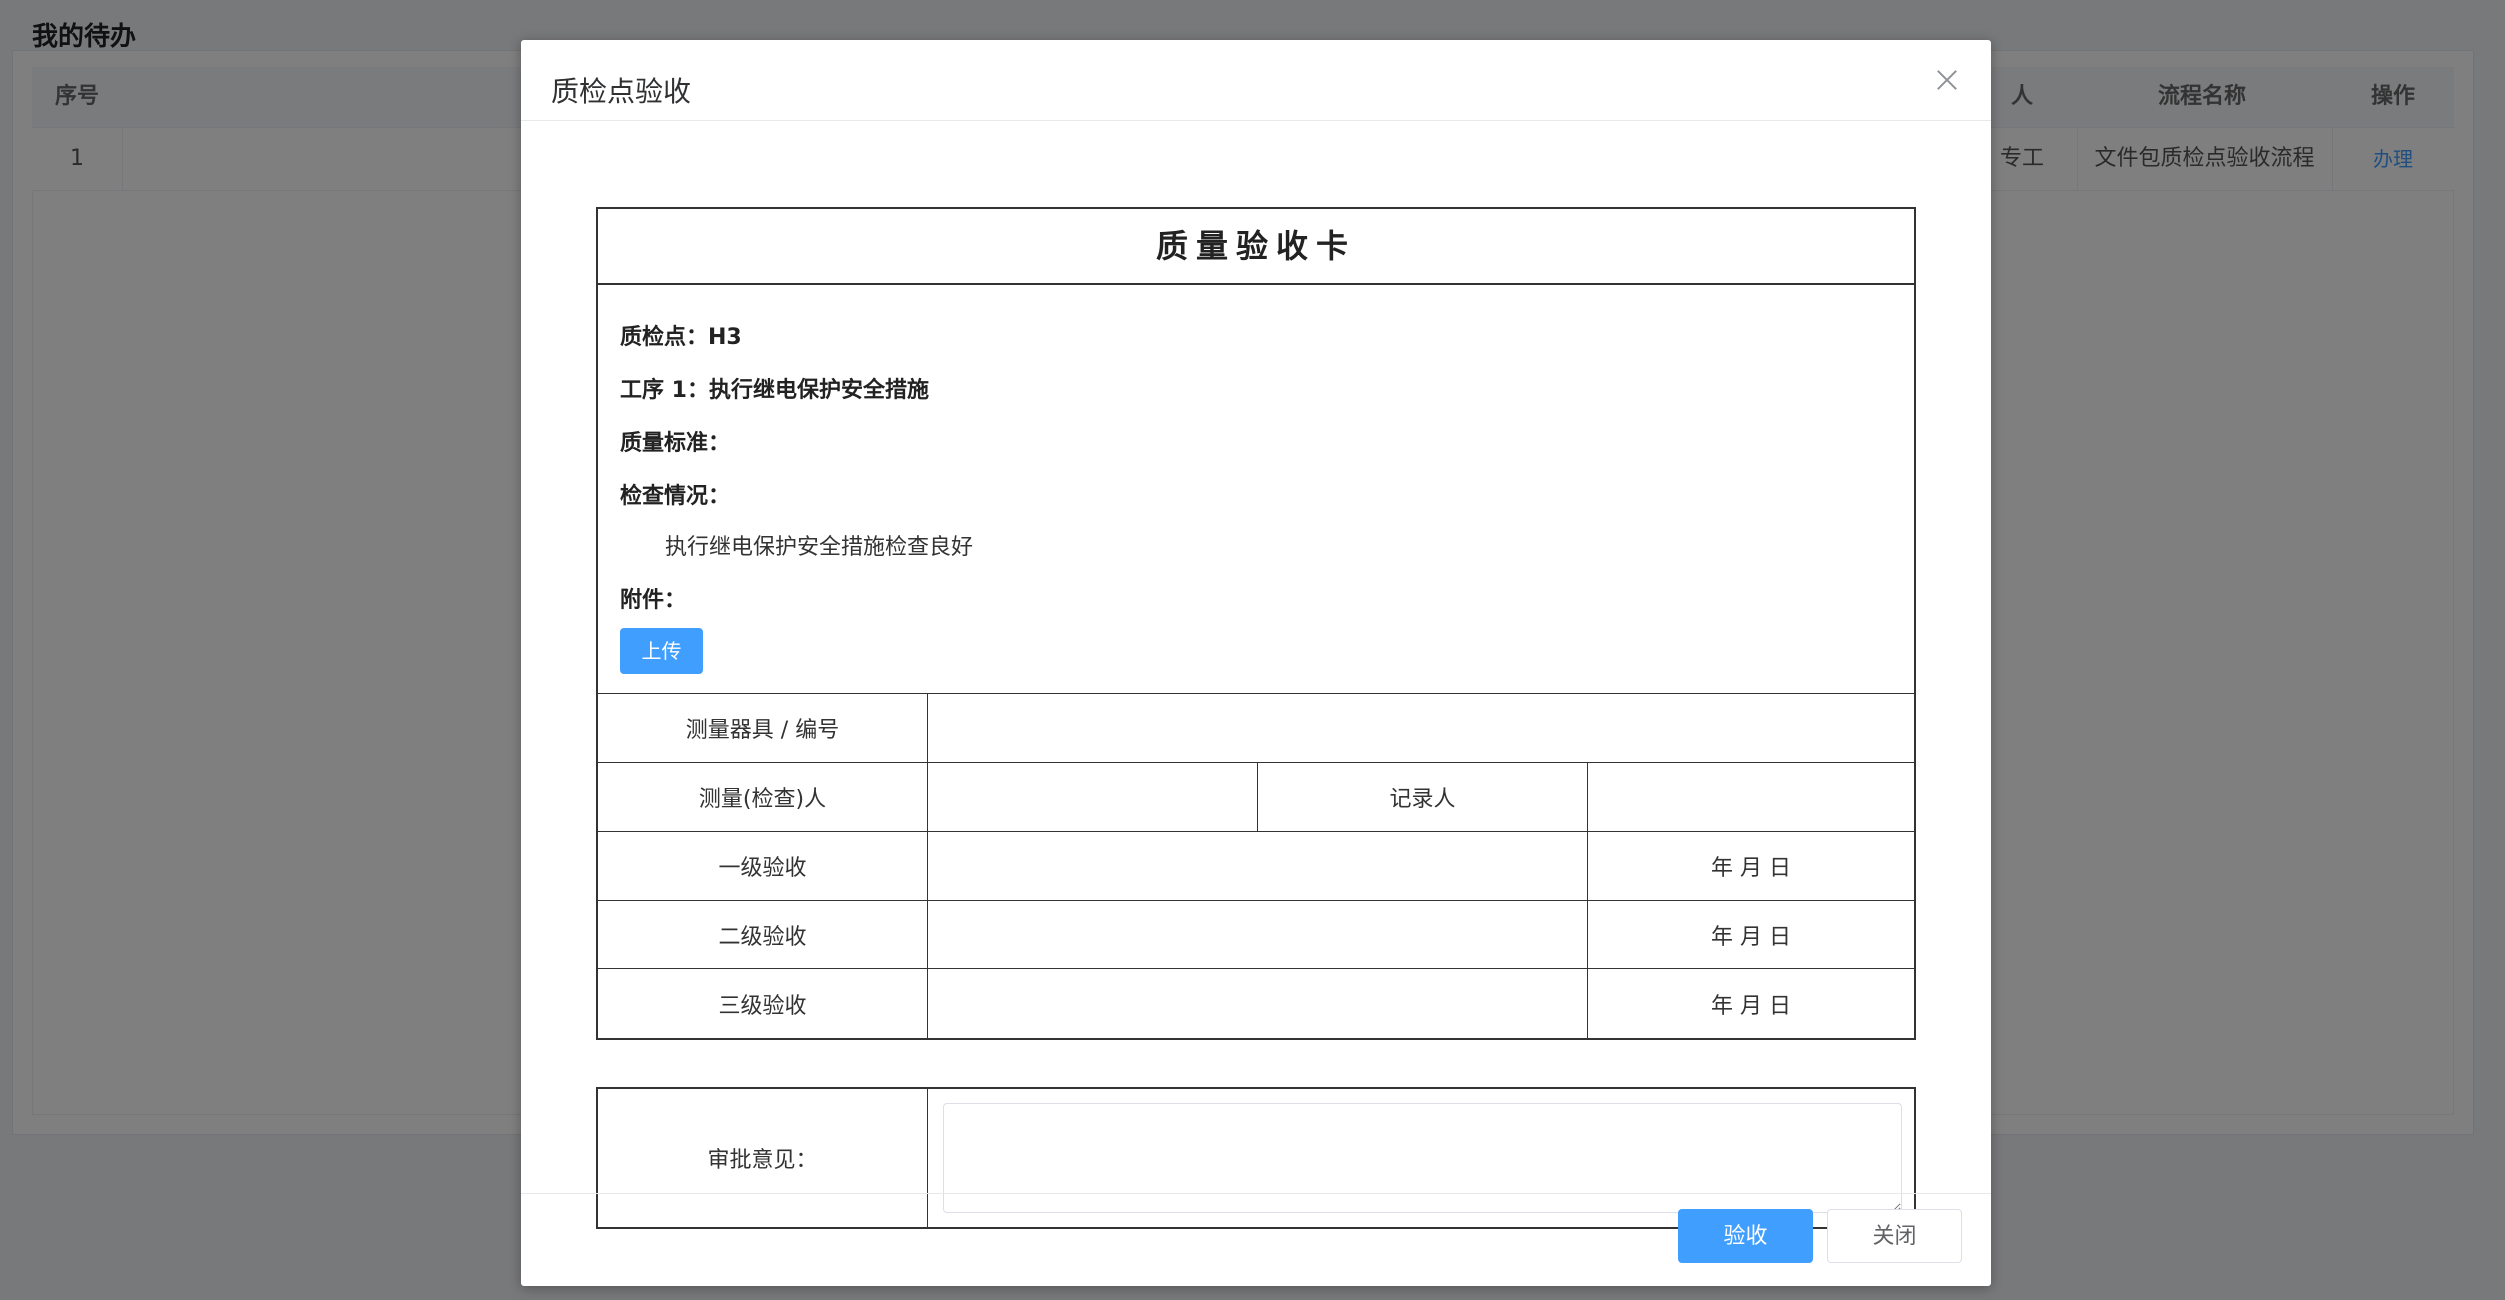 The height and width of the screenshot is (1300, 2505). I want to click on level3-field, so click(1258, 1003).